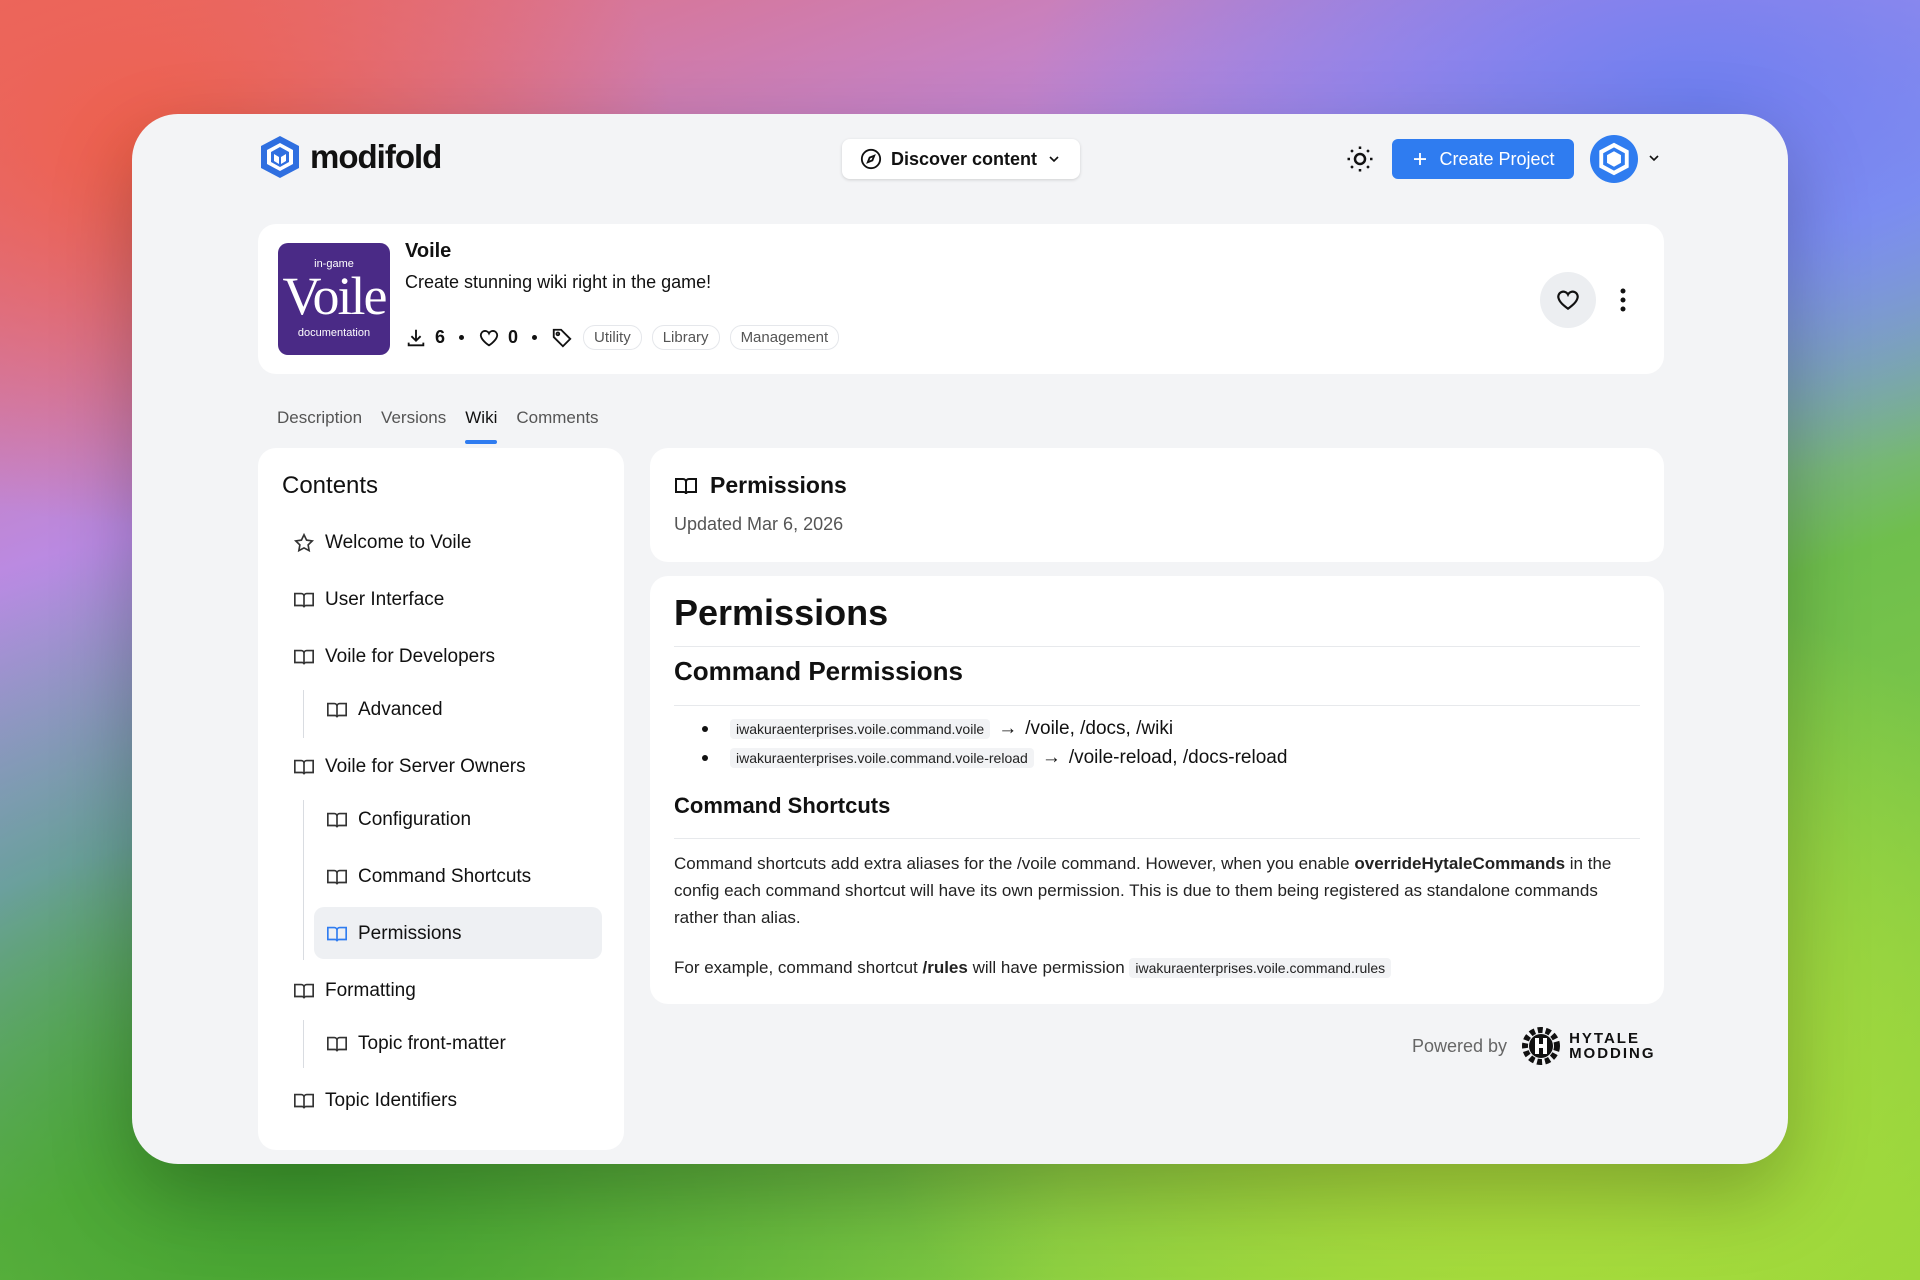 The height and width of the screenshot is (1280, 1920). What do you see at coordinates (784, 337) in the screenshot?
I see `tag-management: Management` at bounding box center [784, 337].